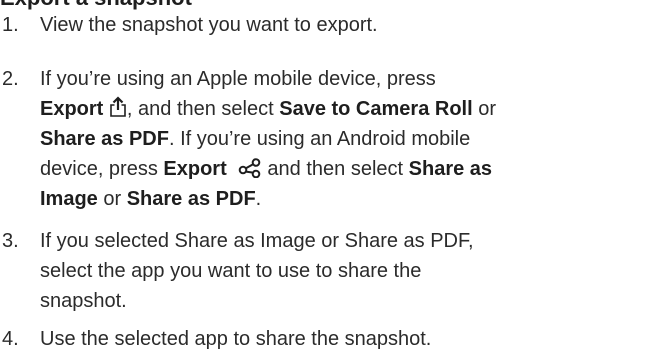  I want to click on share-upload-icon, so click(118, 107).